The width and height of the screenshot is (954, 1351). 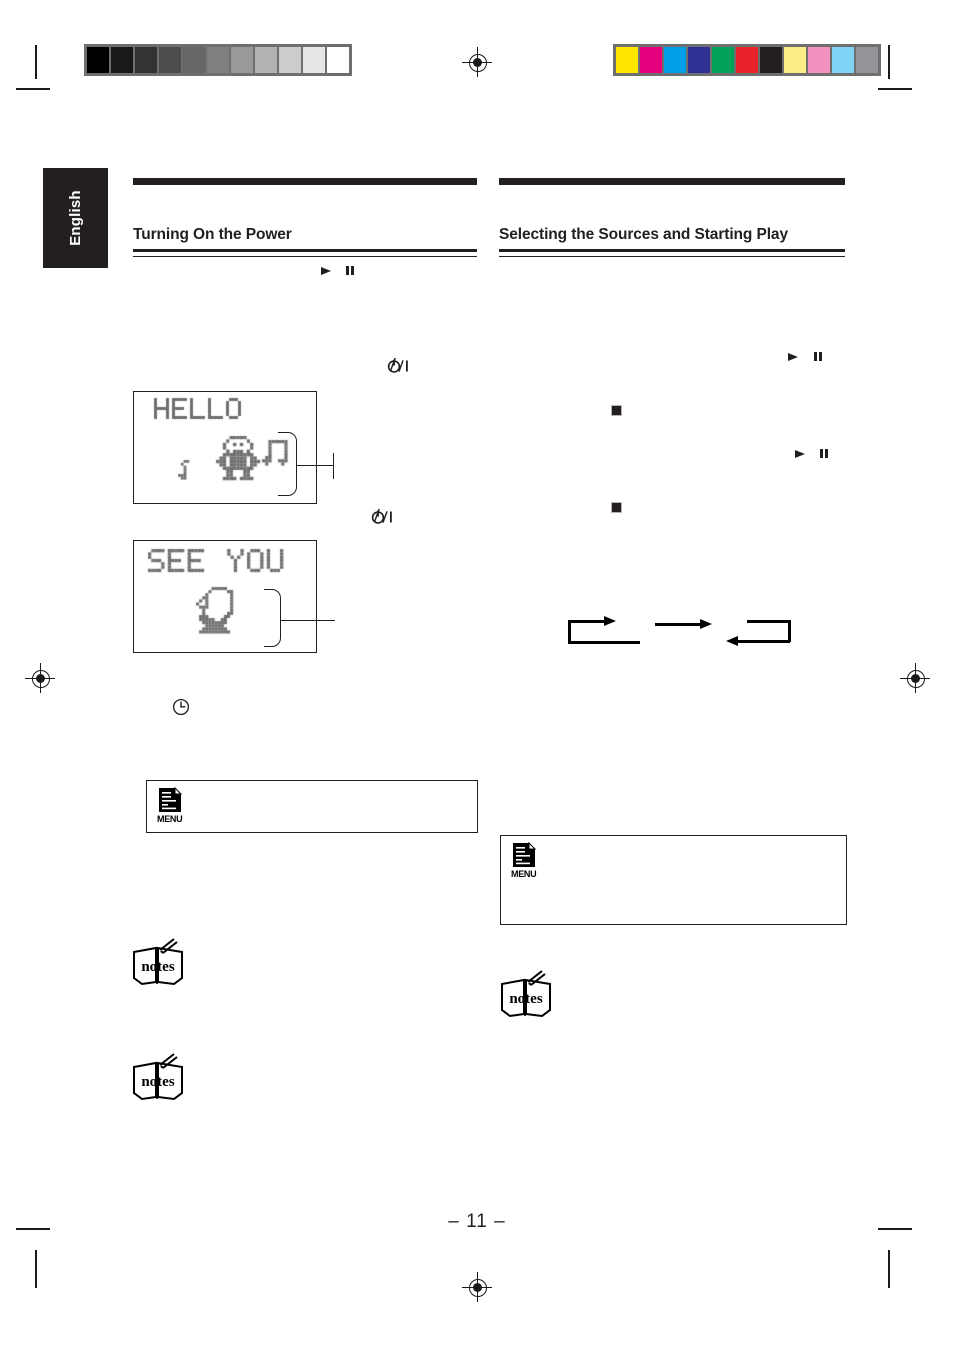 I want to click on lcd-hello-bracket, so click(x=287, y=464).